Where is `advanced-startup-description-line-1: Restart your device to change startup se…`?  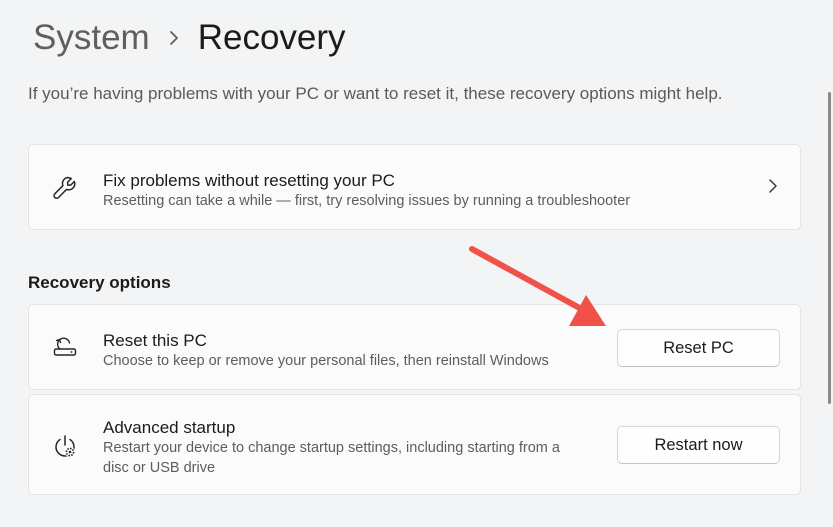 advanced-startup-description-line-1: Restart your device to change startup se… is located at coordinates (331, 448).